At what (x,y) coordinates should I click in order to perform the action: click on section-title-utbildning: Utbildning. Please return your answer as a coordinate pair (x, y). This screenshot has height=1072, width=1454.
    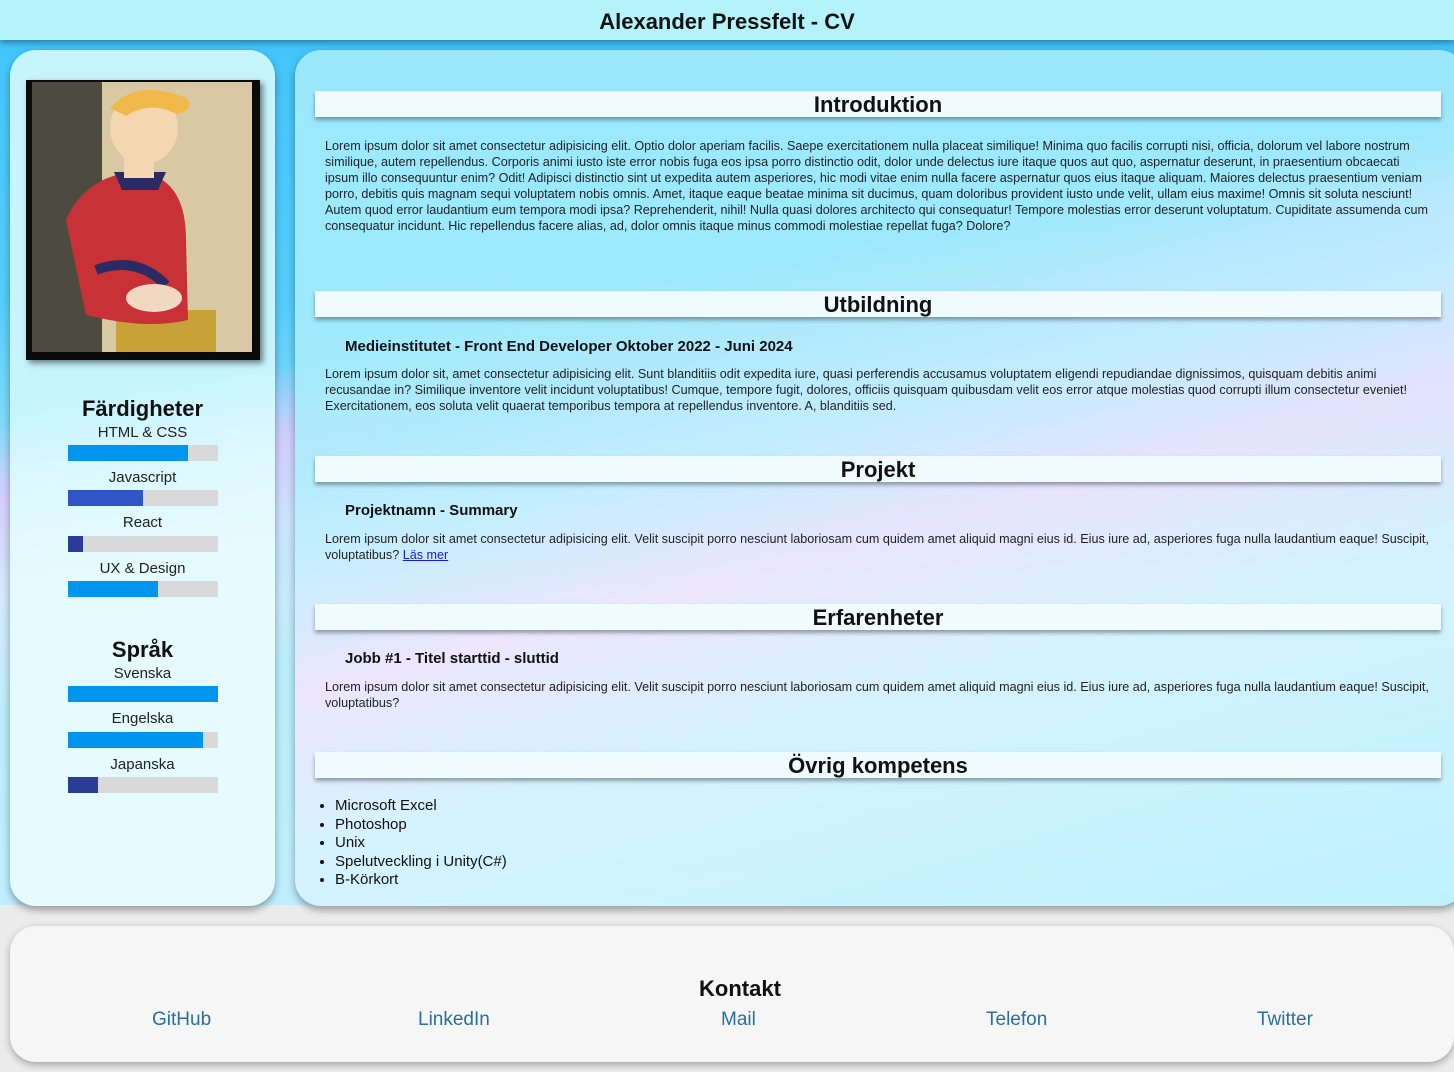
    Looking at the image, I should click on (878, 304).